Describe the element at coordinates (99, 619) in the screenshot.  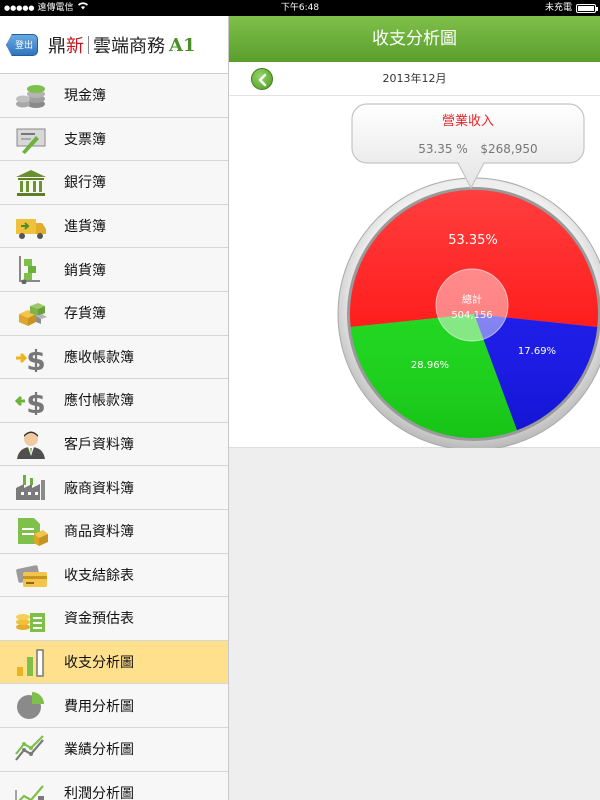
I see `sidebar-item-label: 資金預估表` at that location.